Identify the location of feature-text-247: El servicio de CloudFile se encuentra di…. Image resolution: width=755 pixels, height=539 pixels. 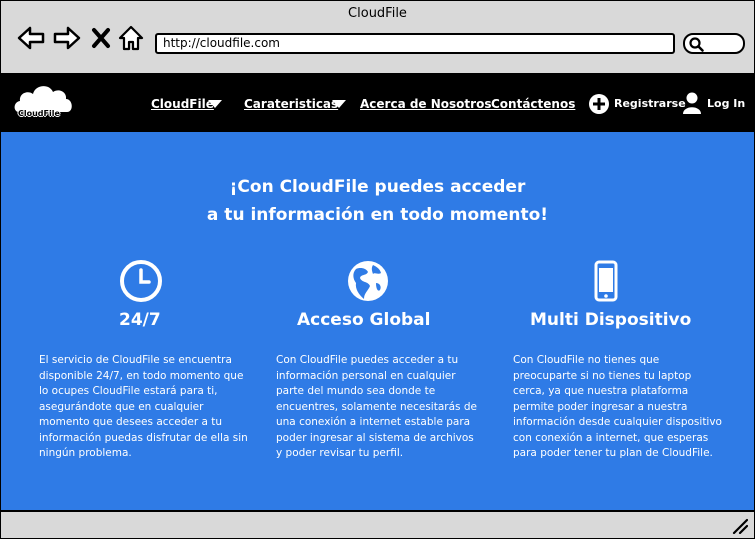
(143, 406).